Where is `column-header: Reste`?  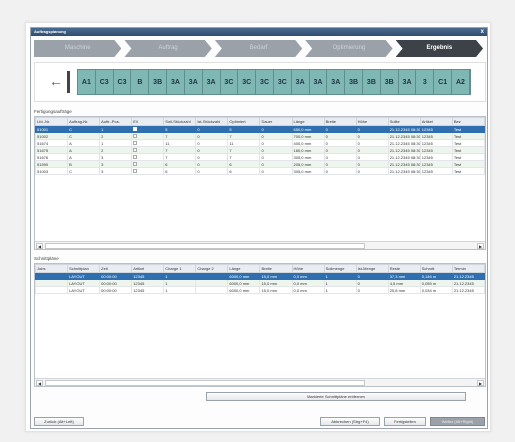
column-header: Reste is located at coordinates (404, 268).